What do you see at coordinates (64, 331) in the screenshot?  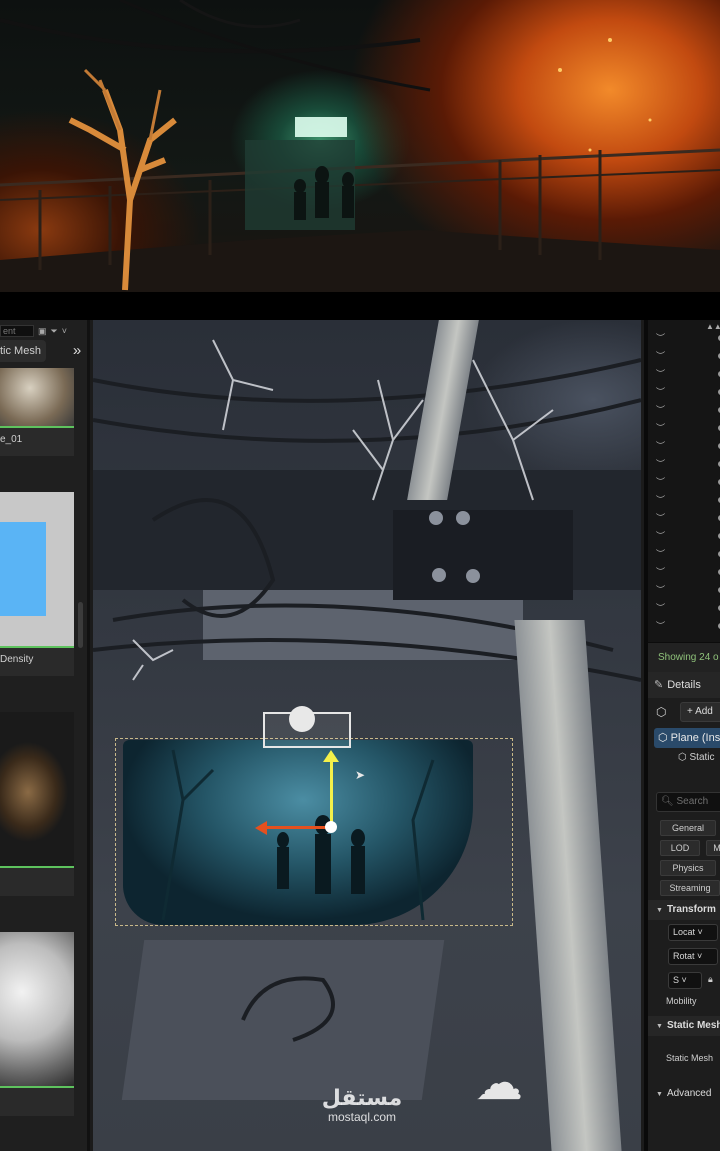 I see `chevron-down-icon: ˅` at bounding box center [64, 331].